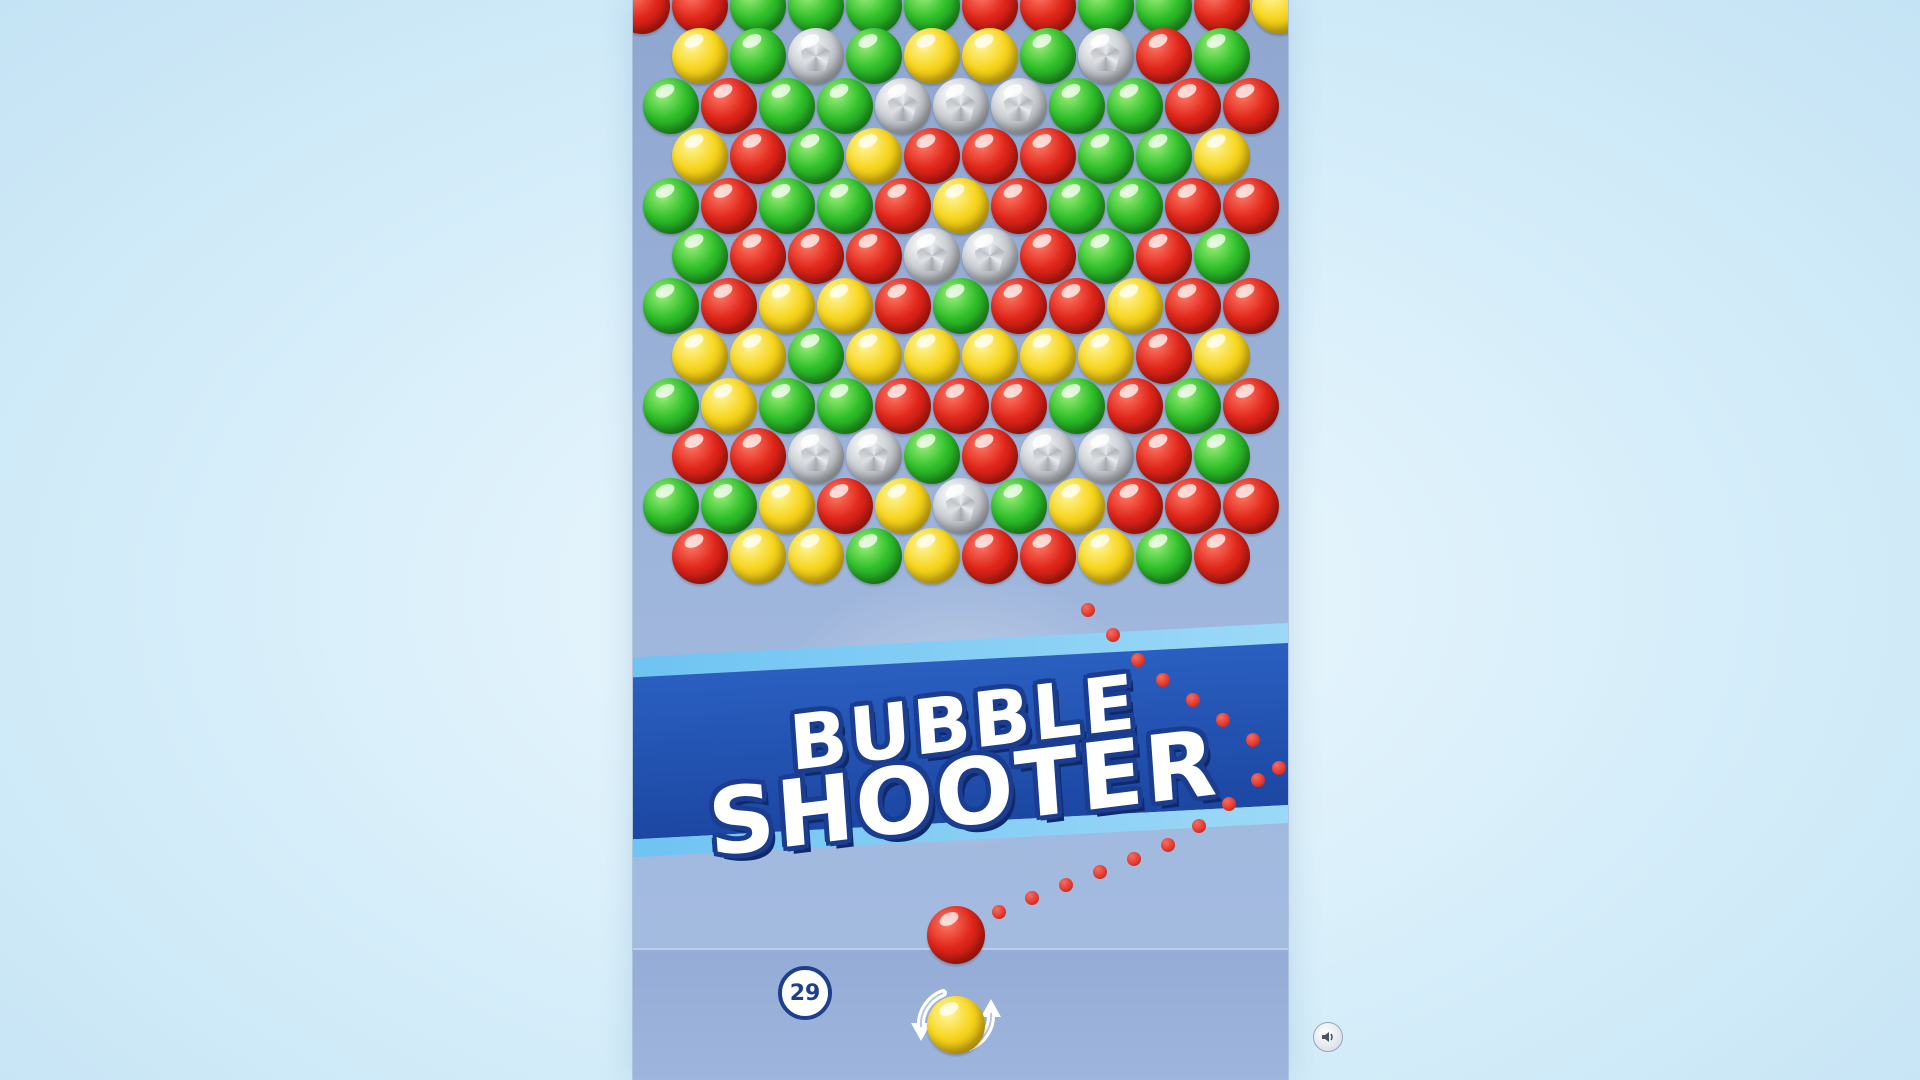  Describe the element at coordinates (956, 1025) in the screenshot. I see `next-bubble` at that location.